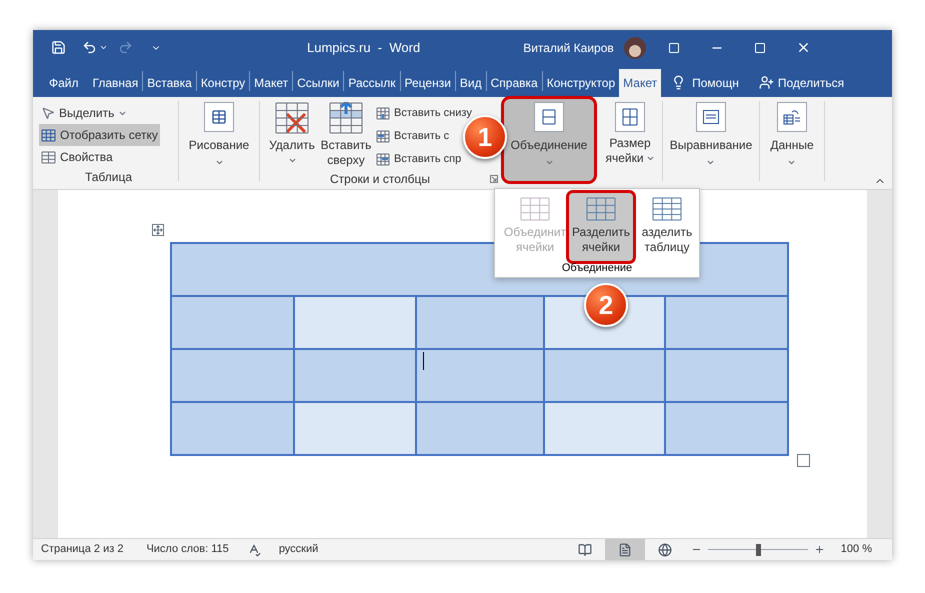 This screenshot has width=925, height=593. Describe the element at coordinates (109, 177) in the screenshot. I see `group-label: Таблица` at that location.